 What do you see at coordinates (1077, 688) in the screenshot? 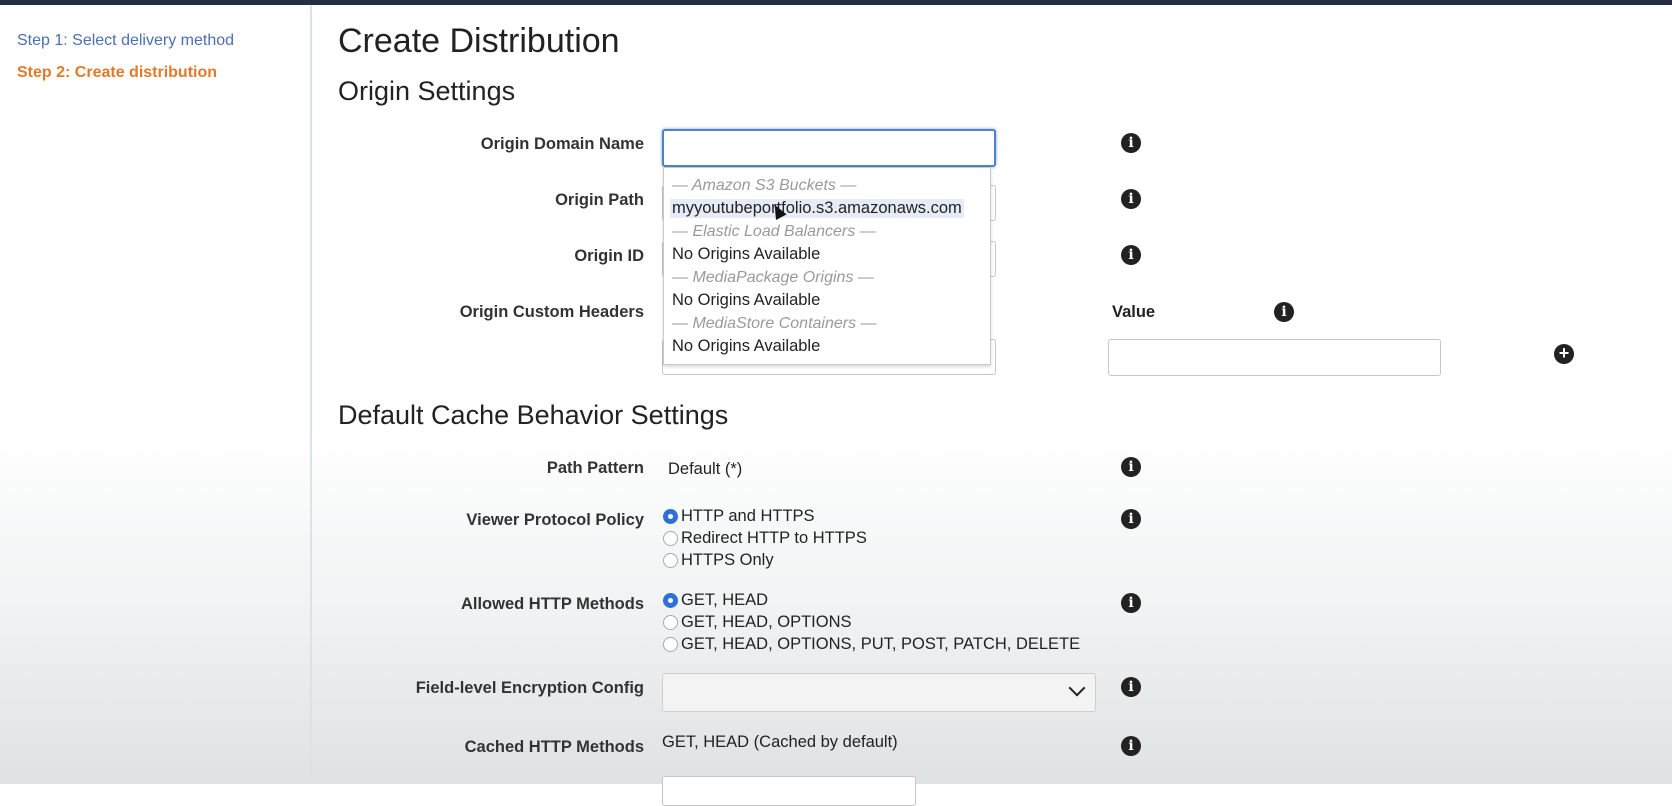
I see `chevron-down-icon` at bounding box center [1077, 688].